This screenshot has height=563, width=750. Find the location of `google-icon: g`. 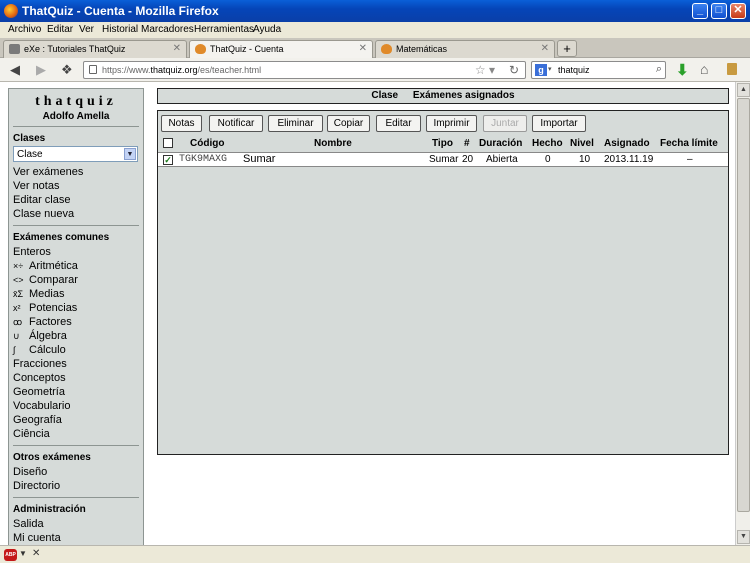

google-icon: g is located at coordinates (541, 70).